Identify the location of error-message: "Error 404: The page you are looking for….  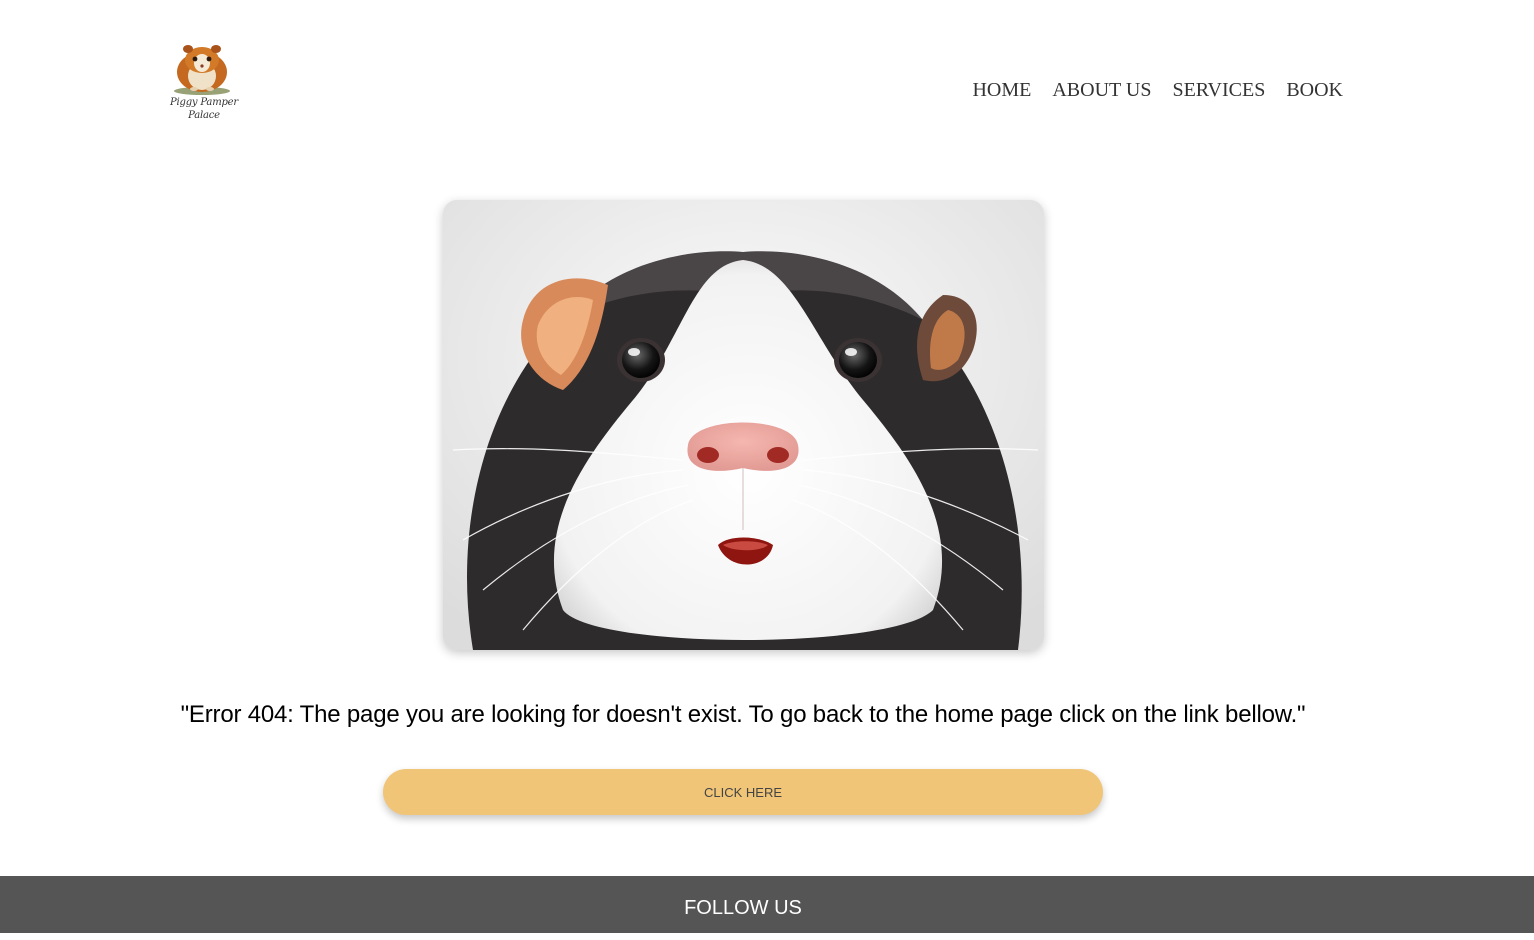
(743, 714).